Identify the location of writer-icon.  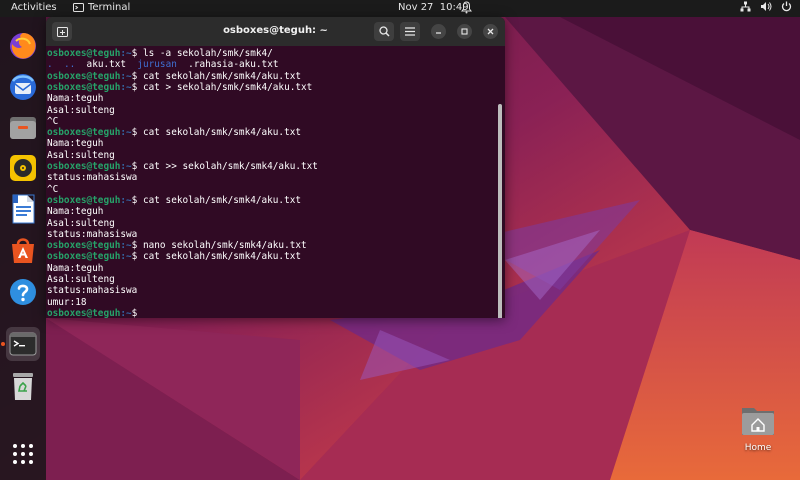
(23, 209).